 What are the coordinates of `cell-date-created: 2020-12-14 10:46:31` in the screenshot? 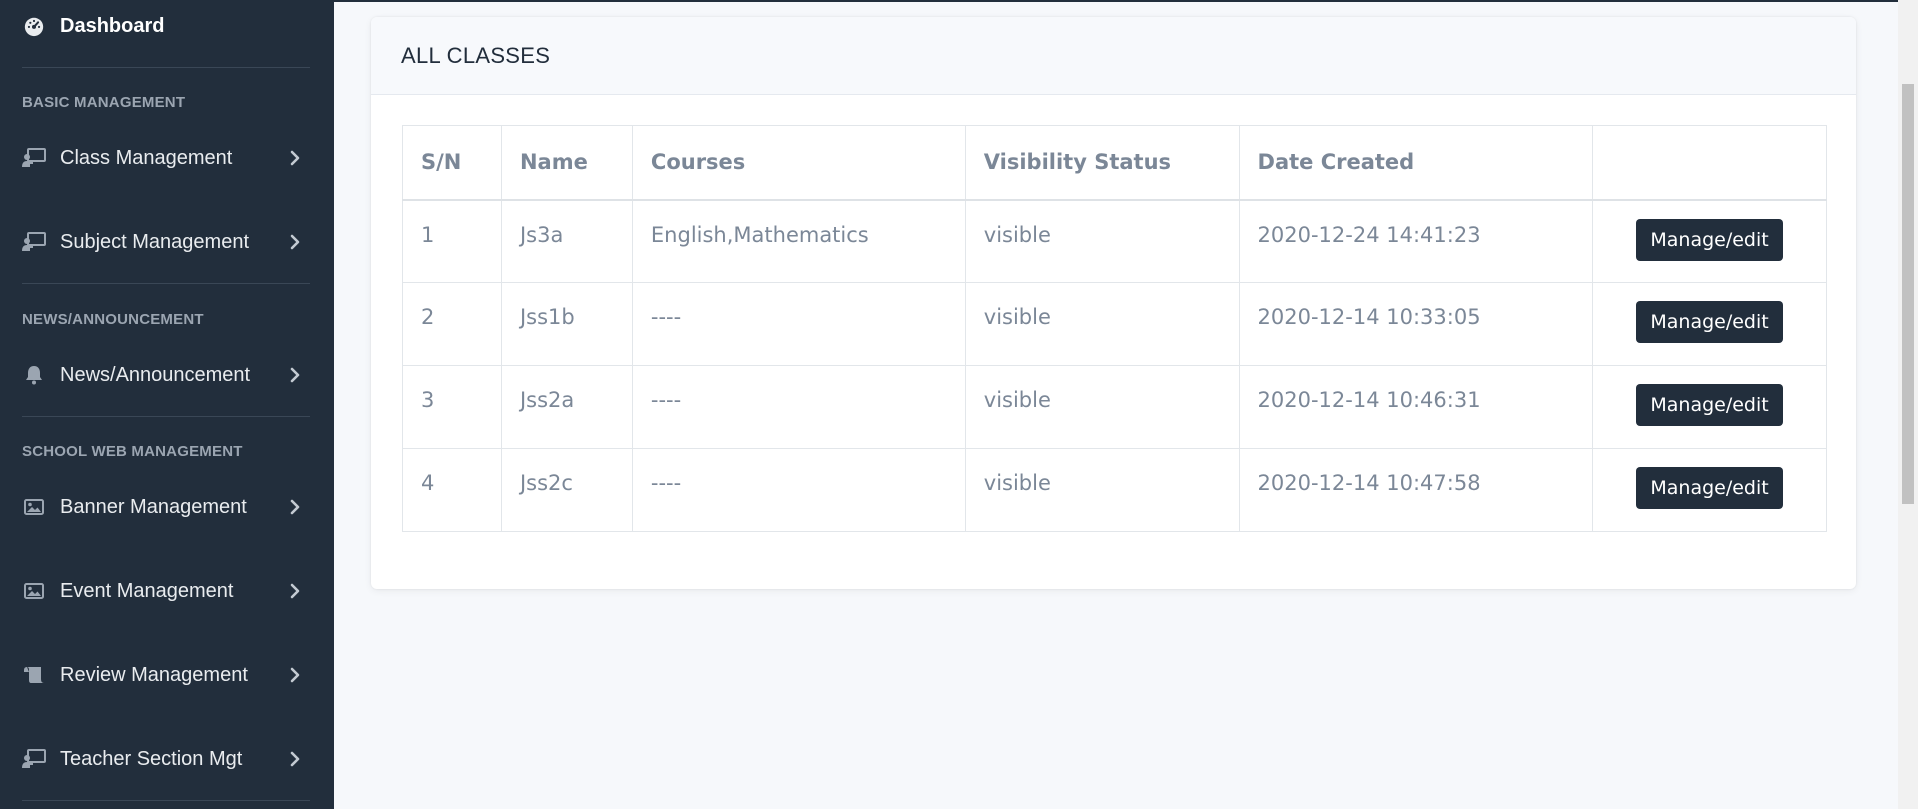 It's located at (1416, 407).